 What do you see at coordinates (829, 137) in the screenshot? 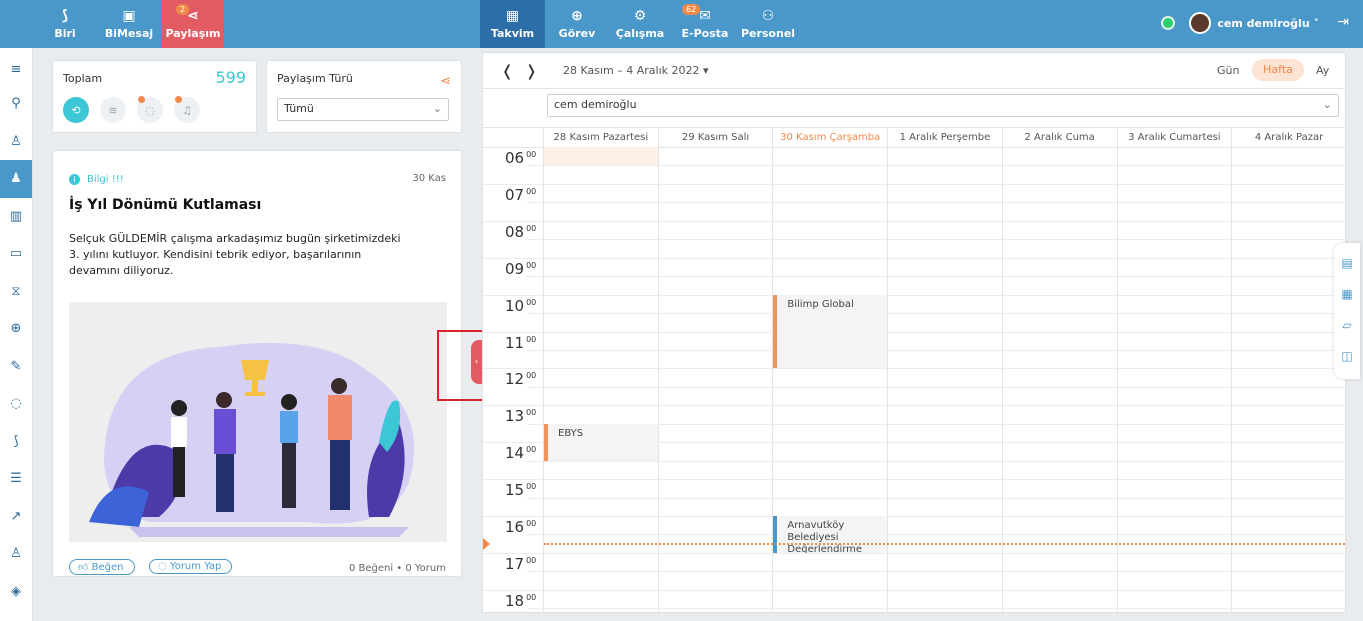
I see `day-header: 30 Kasım Çarşamba` at bounding box center [829, 137].